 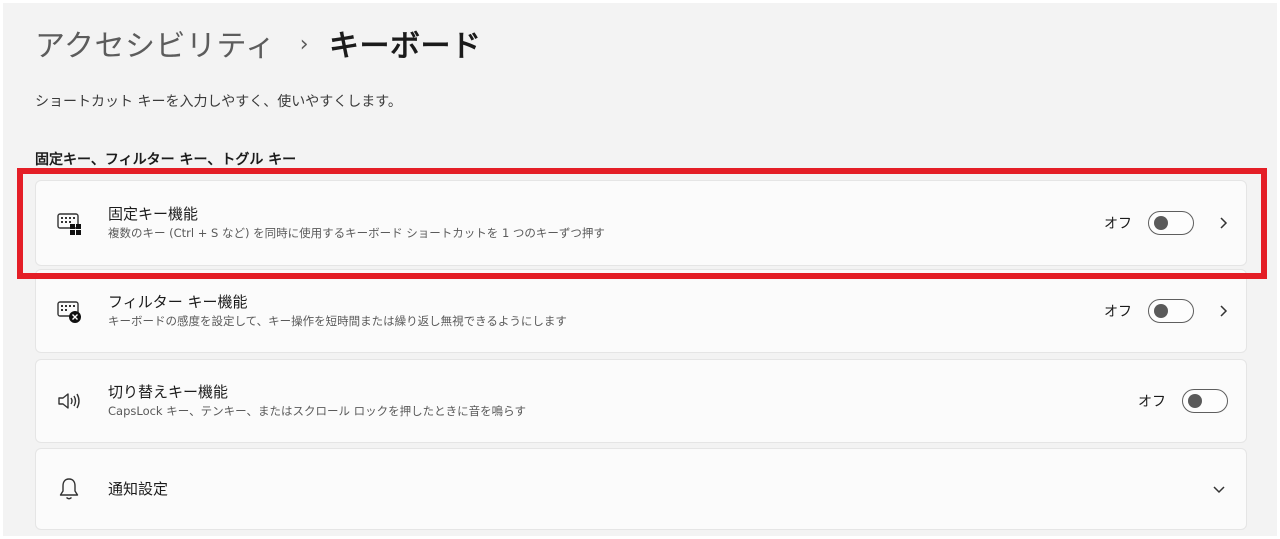 I want to click on breadcrumb-parent-link: アクセシビリティ, so click(x=155, y=43).